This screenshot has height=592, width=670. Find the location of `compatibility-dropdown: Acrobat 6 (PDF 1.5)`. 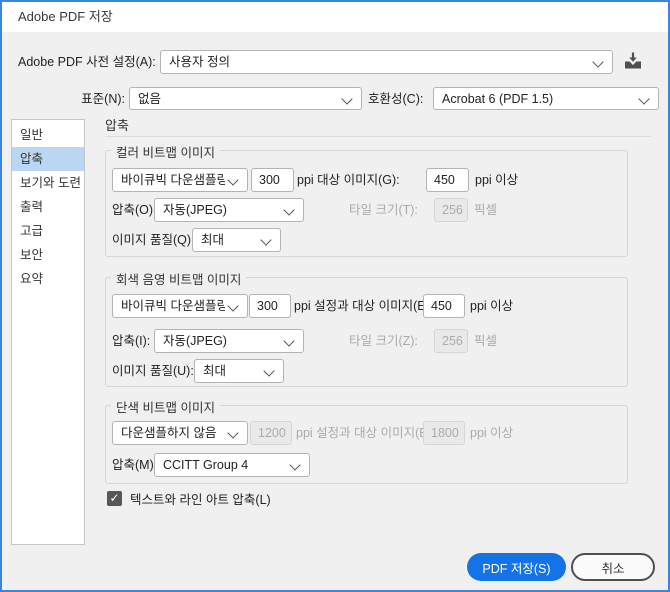

compatibility-dropdown: Acrobat 6 (PDF 1.5) is located at coordinates (546, 98).